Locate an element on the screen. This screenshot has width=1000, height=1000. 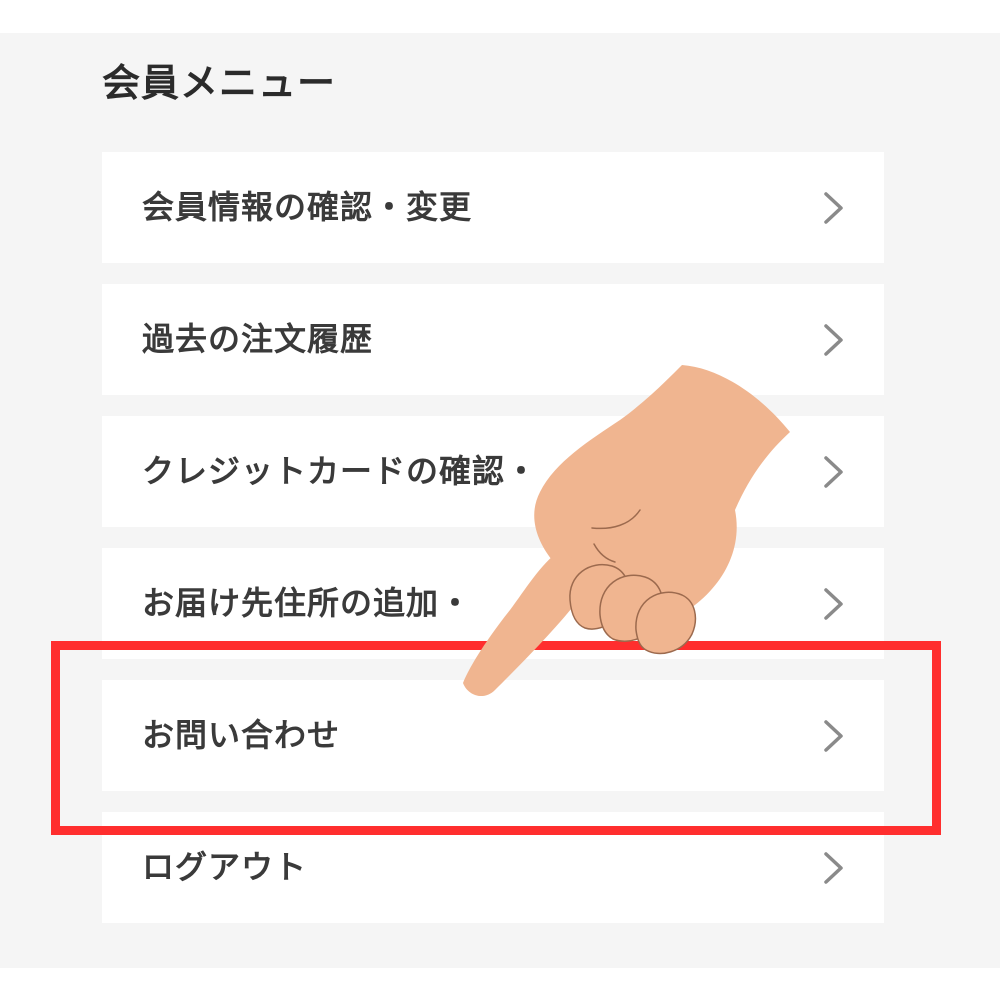
menu-title: 会員メニュー is located at coordinates (219, 83).